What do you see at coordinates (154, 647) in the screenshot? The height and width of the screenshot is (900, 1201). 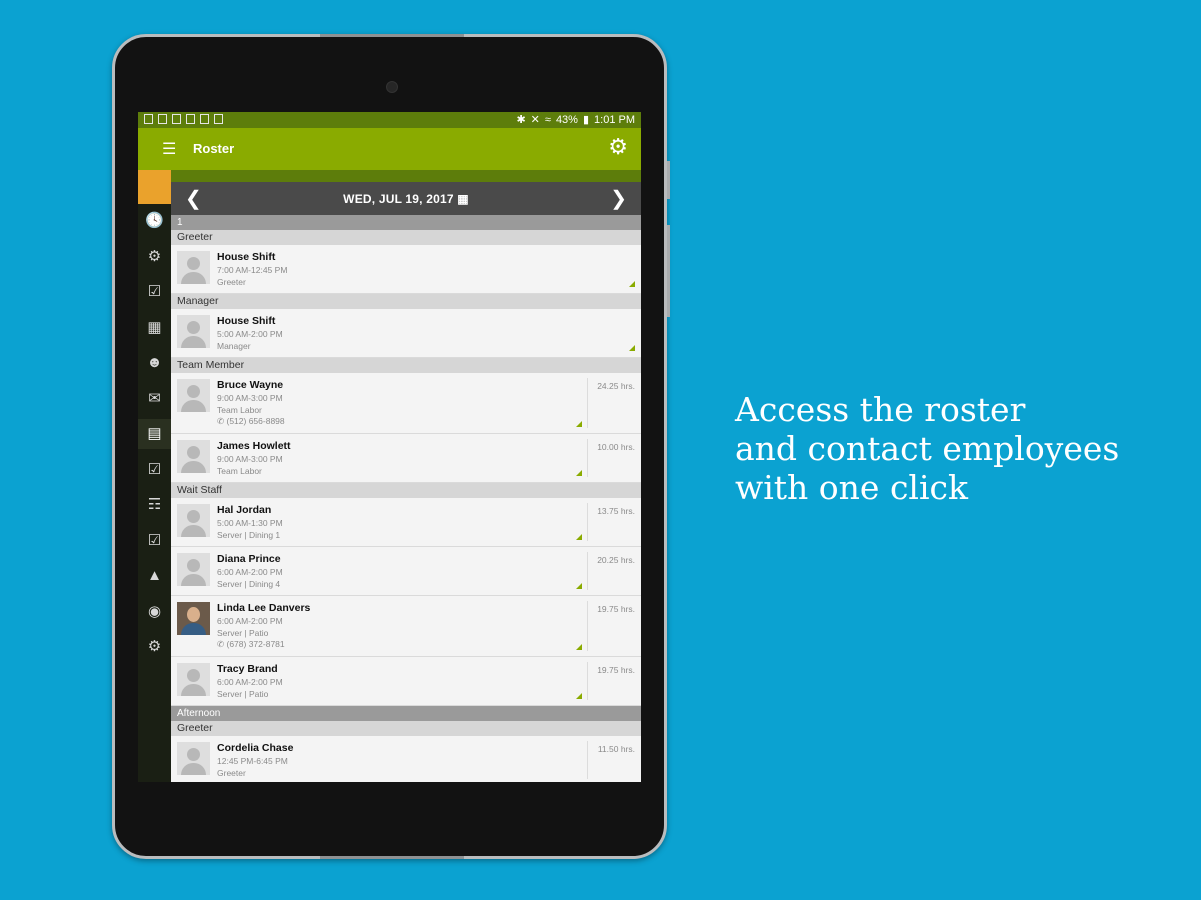 I see `settings-icon: ⚙` at bounding box center [154, 647].